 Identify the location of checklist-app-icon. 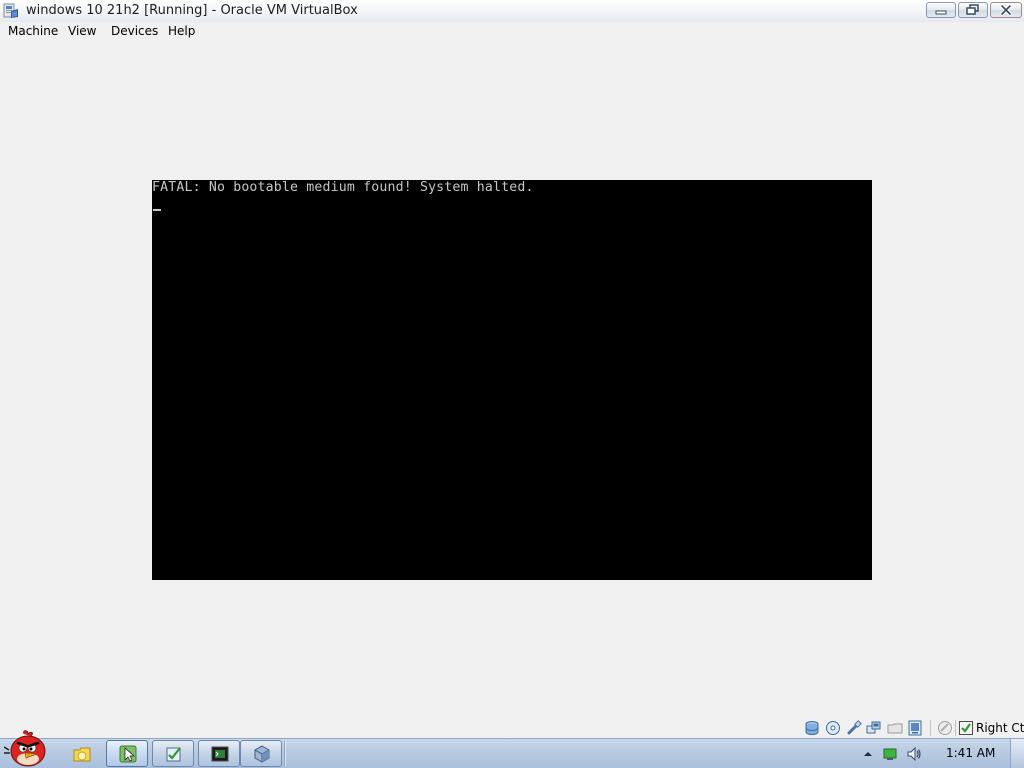
(173, 754).